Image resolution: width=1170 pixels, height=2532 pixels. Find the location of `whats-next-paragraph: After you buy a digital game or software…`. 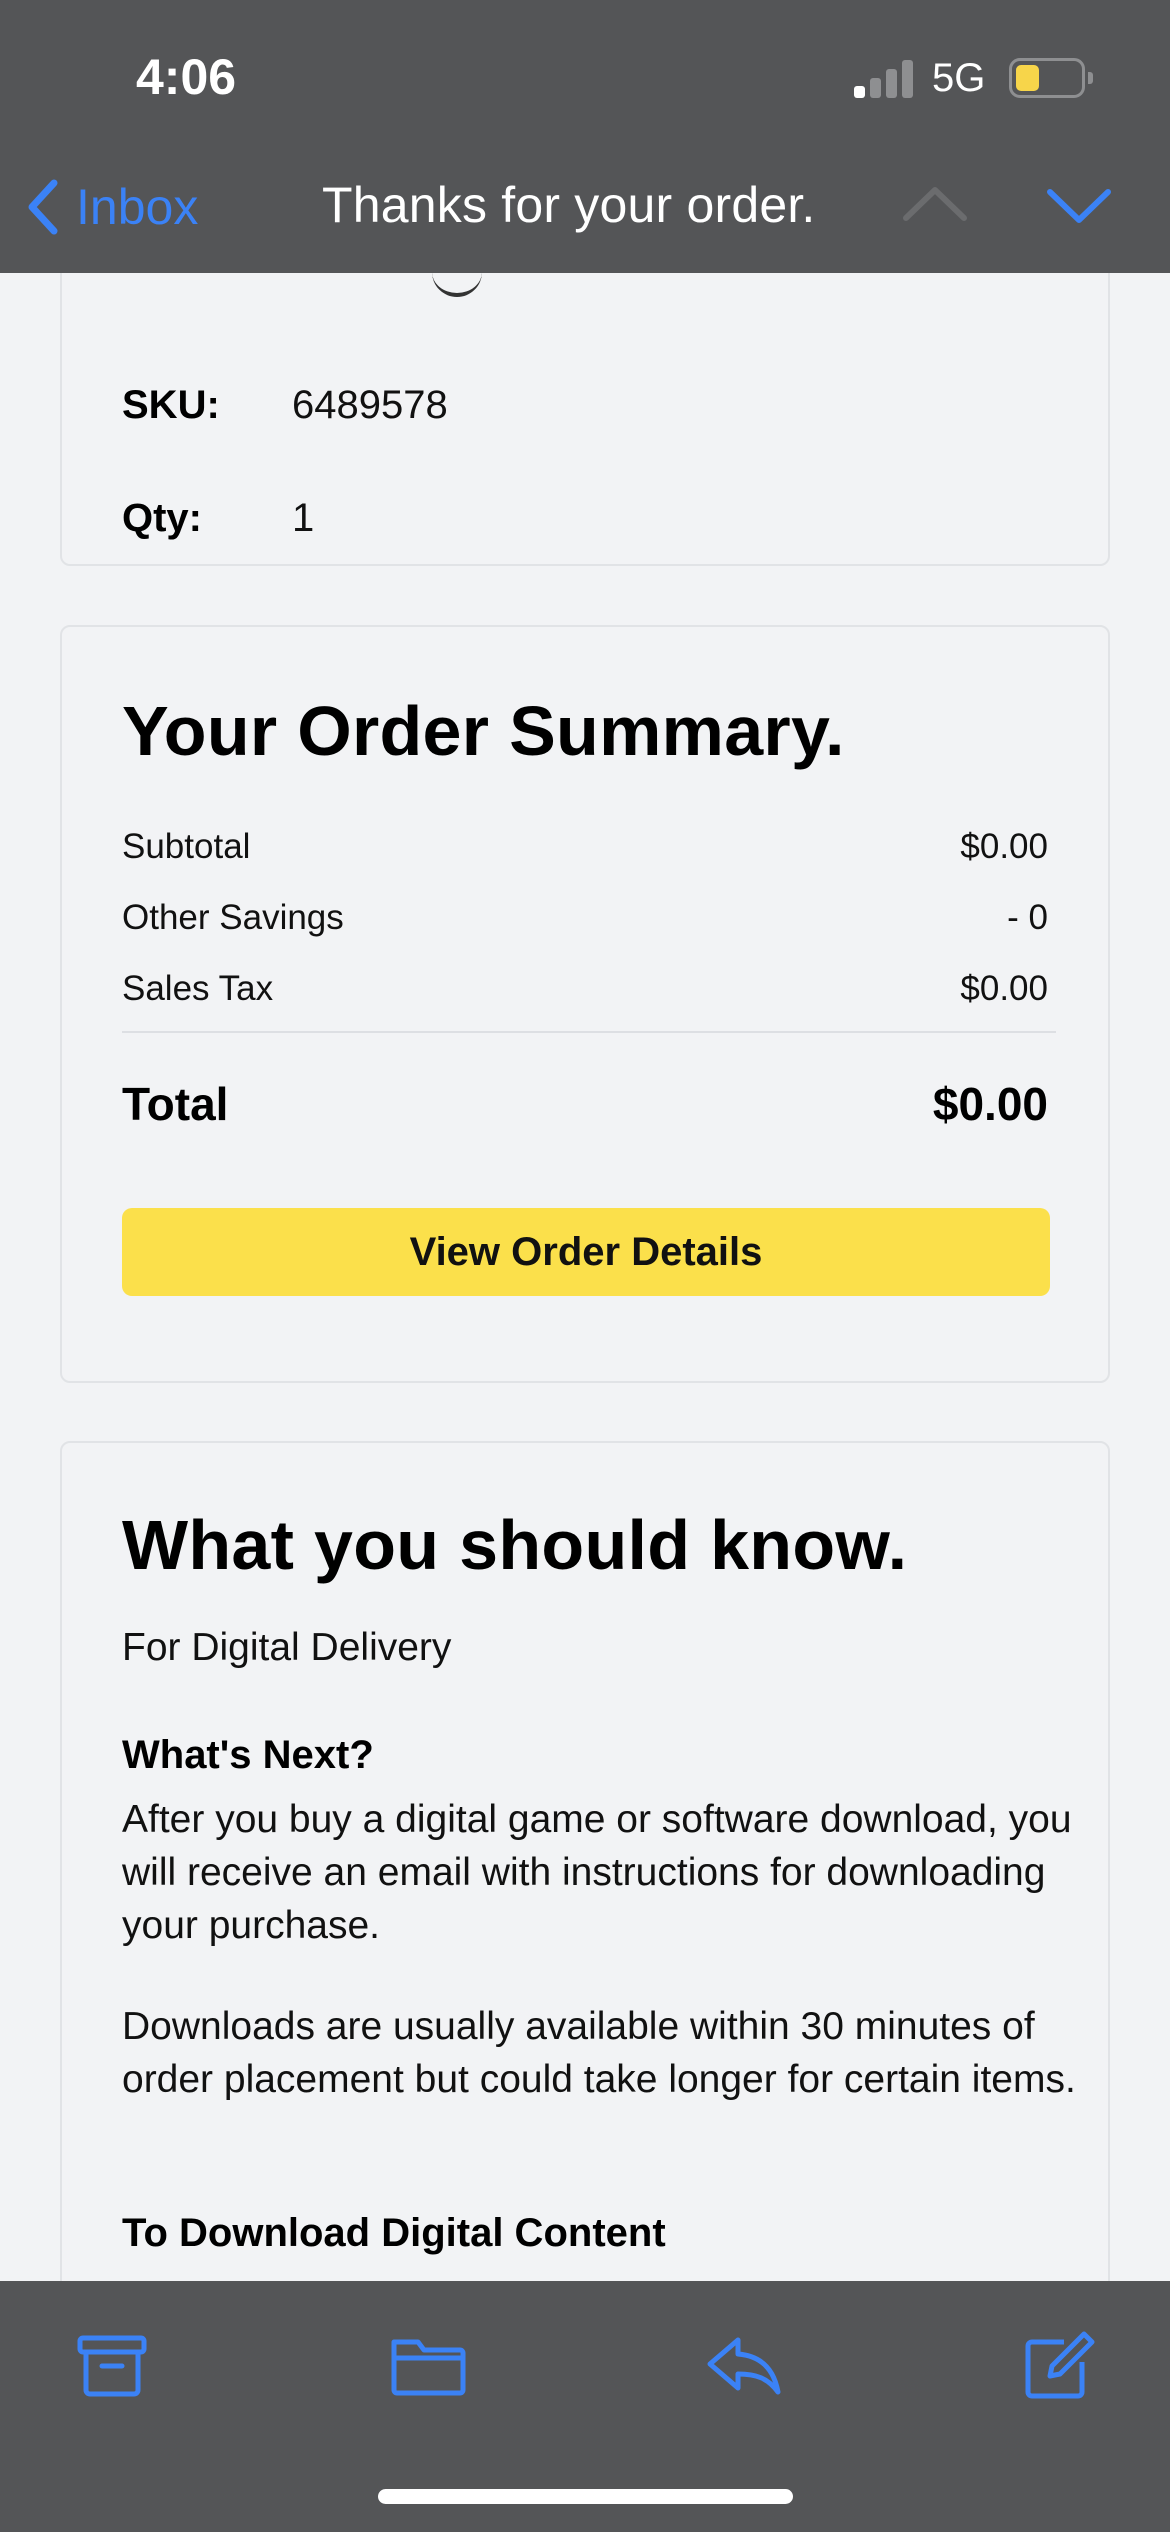

whats-next-paragraph: After you buy a digital game or software… is located at coordinates (597, 1872).